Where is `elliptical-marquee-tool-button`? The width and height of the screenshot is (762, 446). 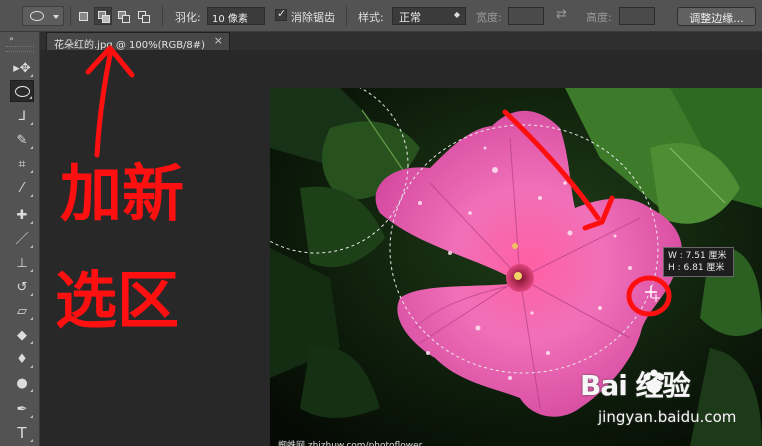
elliptical-marquee-tool-button is located at coordinates (22, 91).